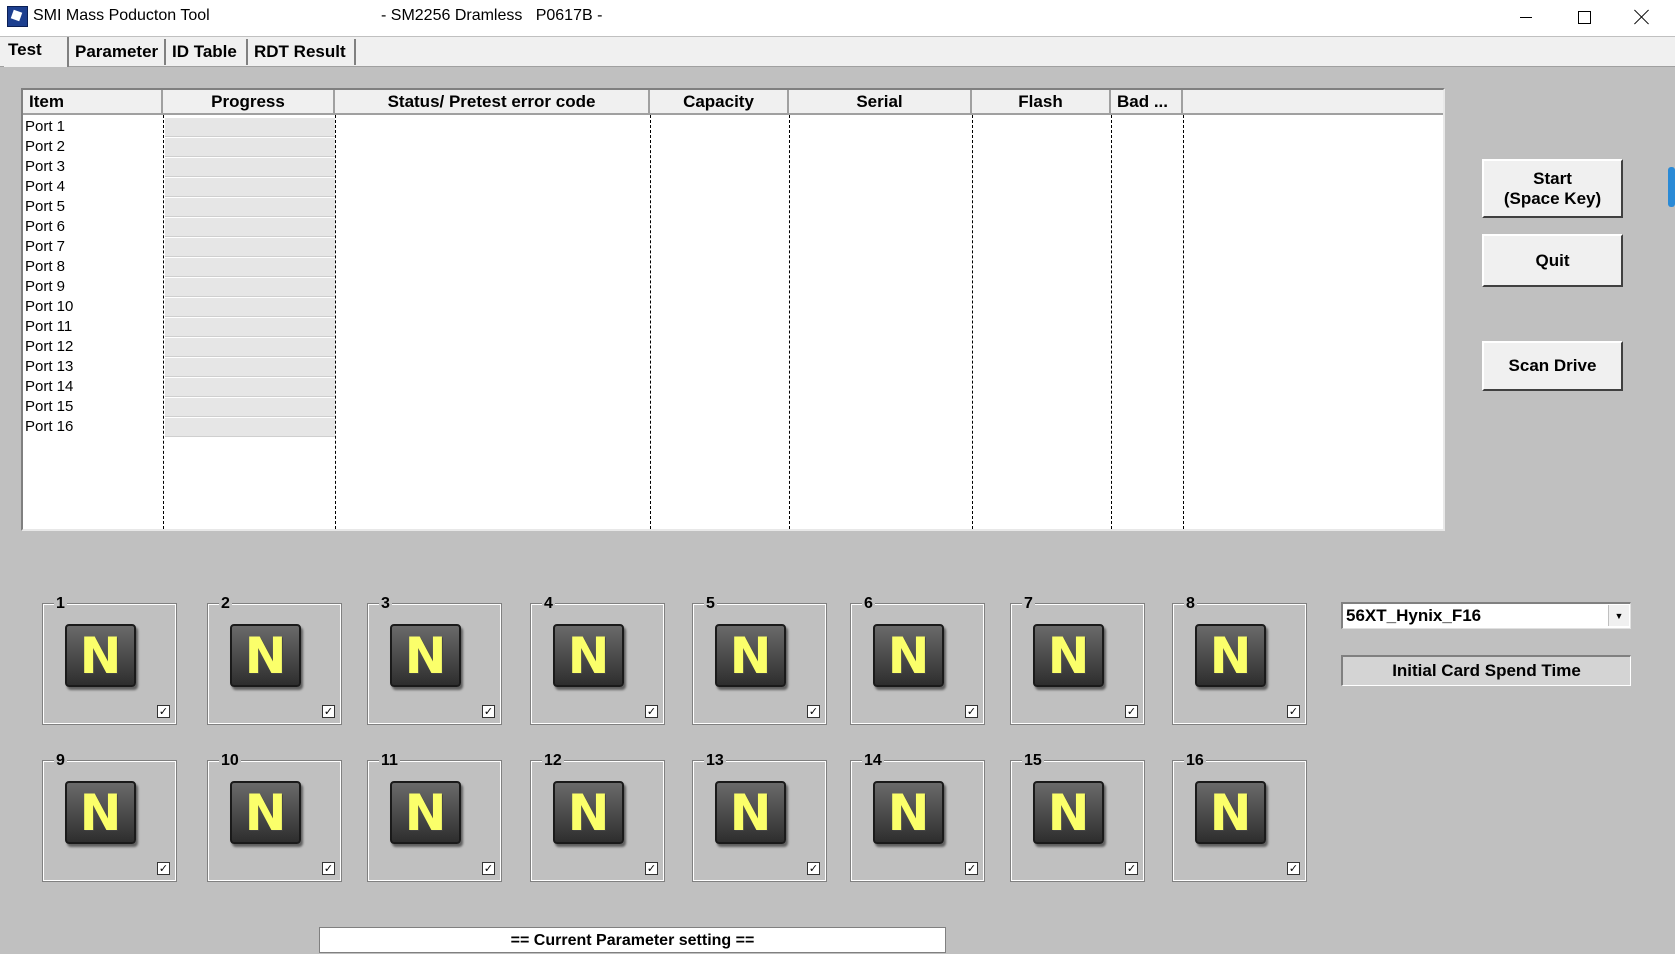 This screenshot has width=1675, height=954. Describe the element at coordinates (94, 187) in the screenshot. I see `table-row: Port 4` at that location.